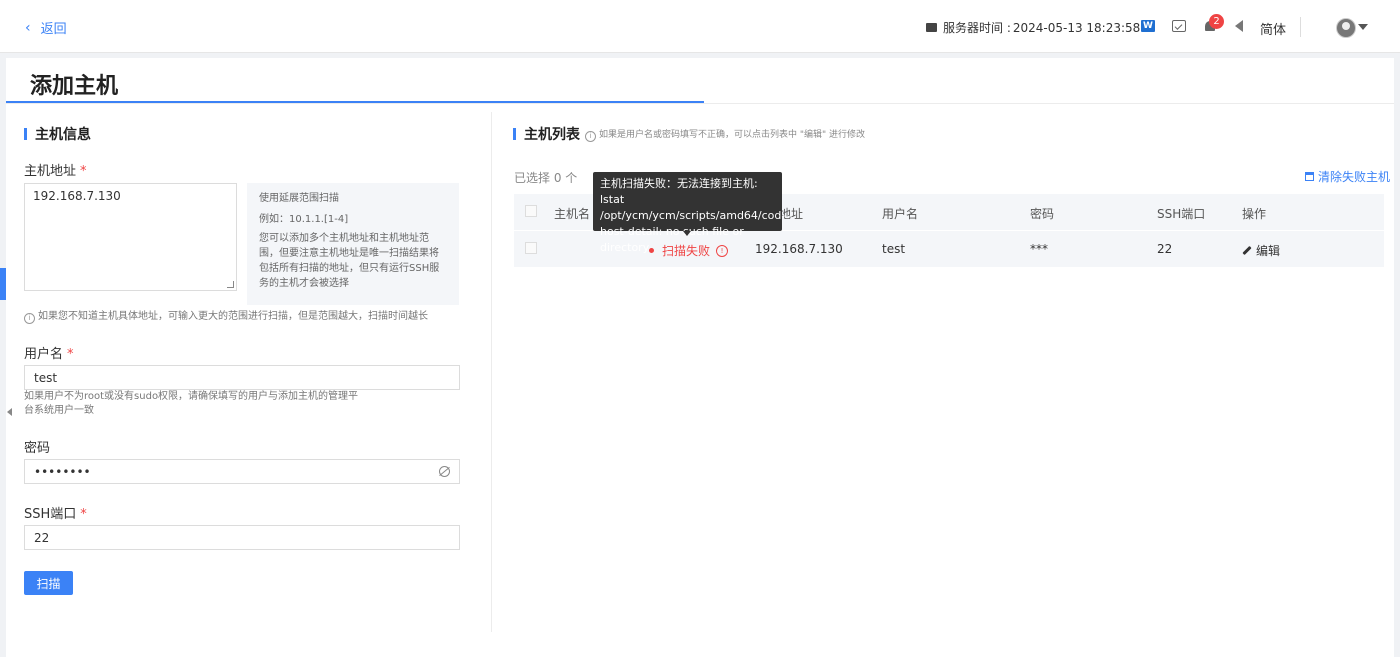 The height and width of the screenshot is (657, 1400). What do you see at coordinates (687, 233) in the screenshot?
I see `tooltip-arrow` at bounding box center [687, 233].